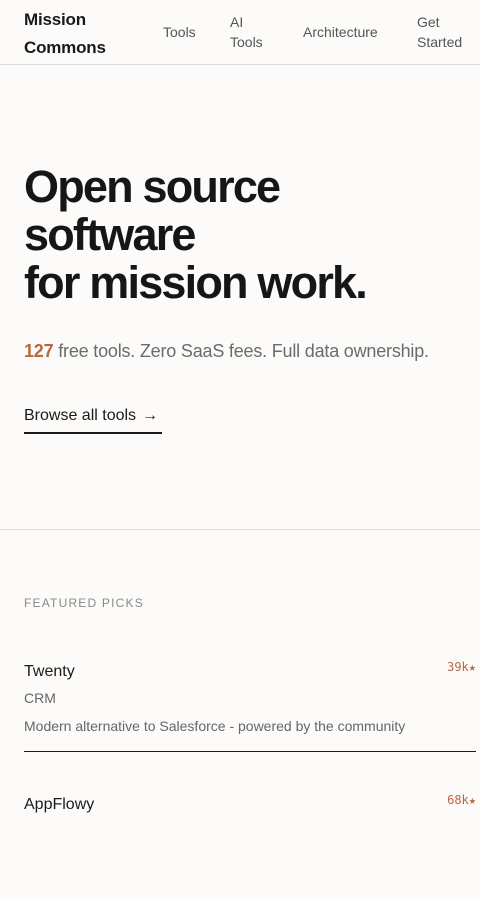 The width and height of the screenshot is (480, 900). What do you see at coordinates (152, 186) in the screenshot?
I see `hero-title-line: Open source` at bounding box center [152, 186].